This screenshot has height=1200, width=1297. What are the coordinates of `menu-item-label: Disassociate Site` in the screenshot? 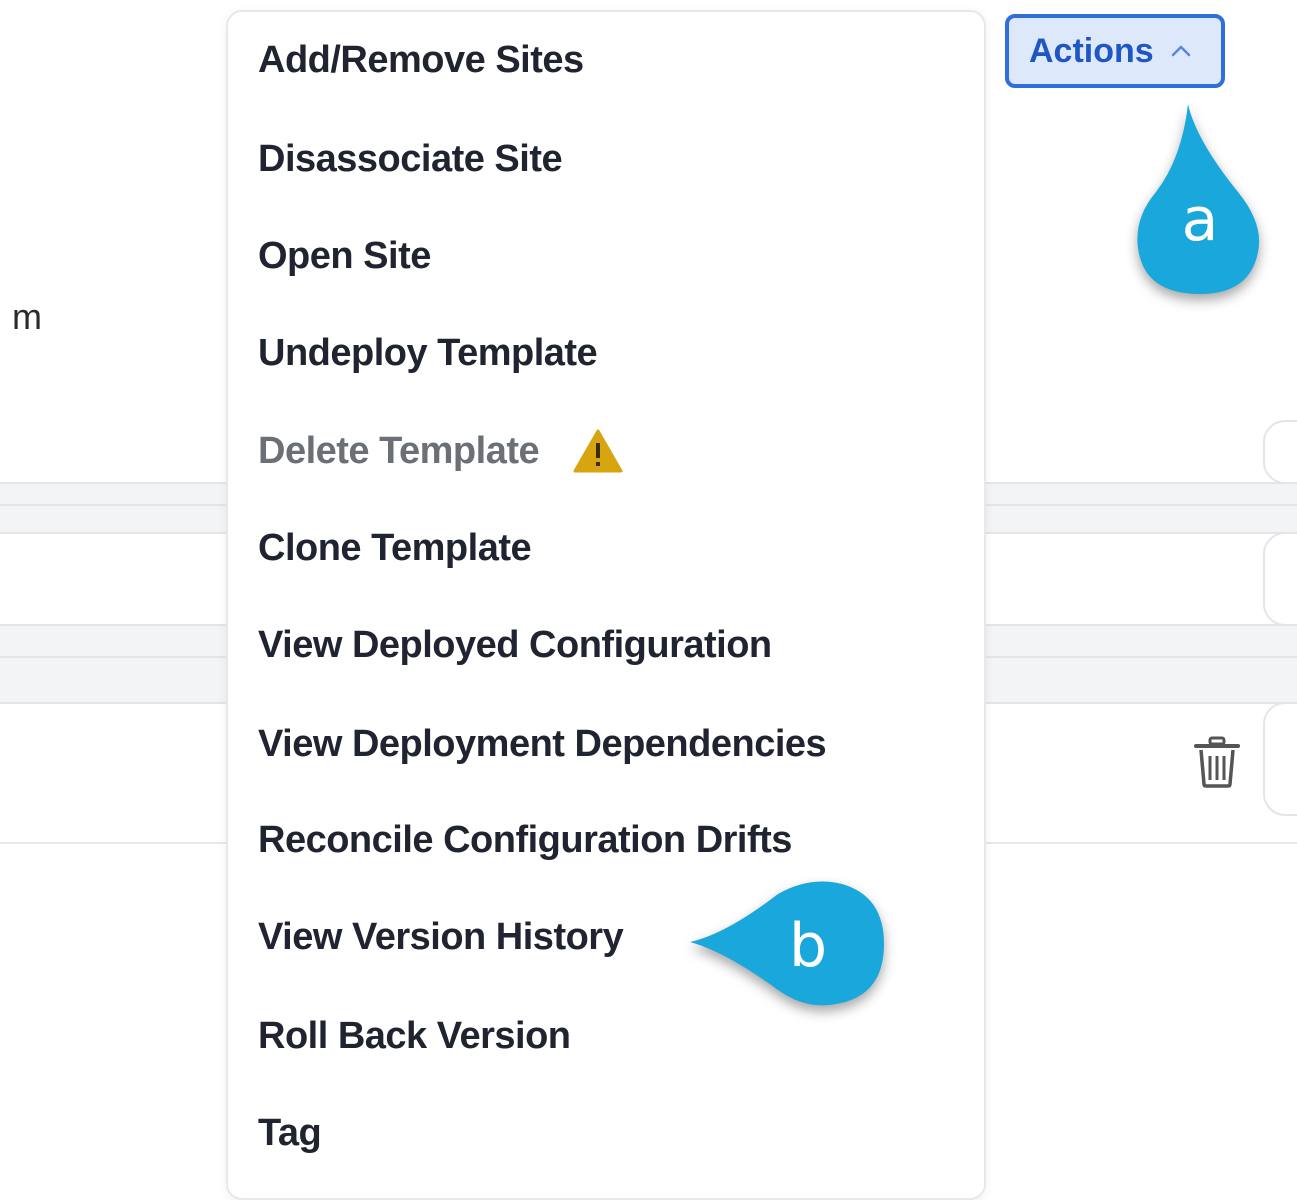 It's located at (410, 158).